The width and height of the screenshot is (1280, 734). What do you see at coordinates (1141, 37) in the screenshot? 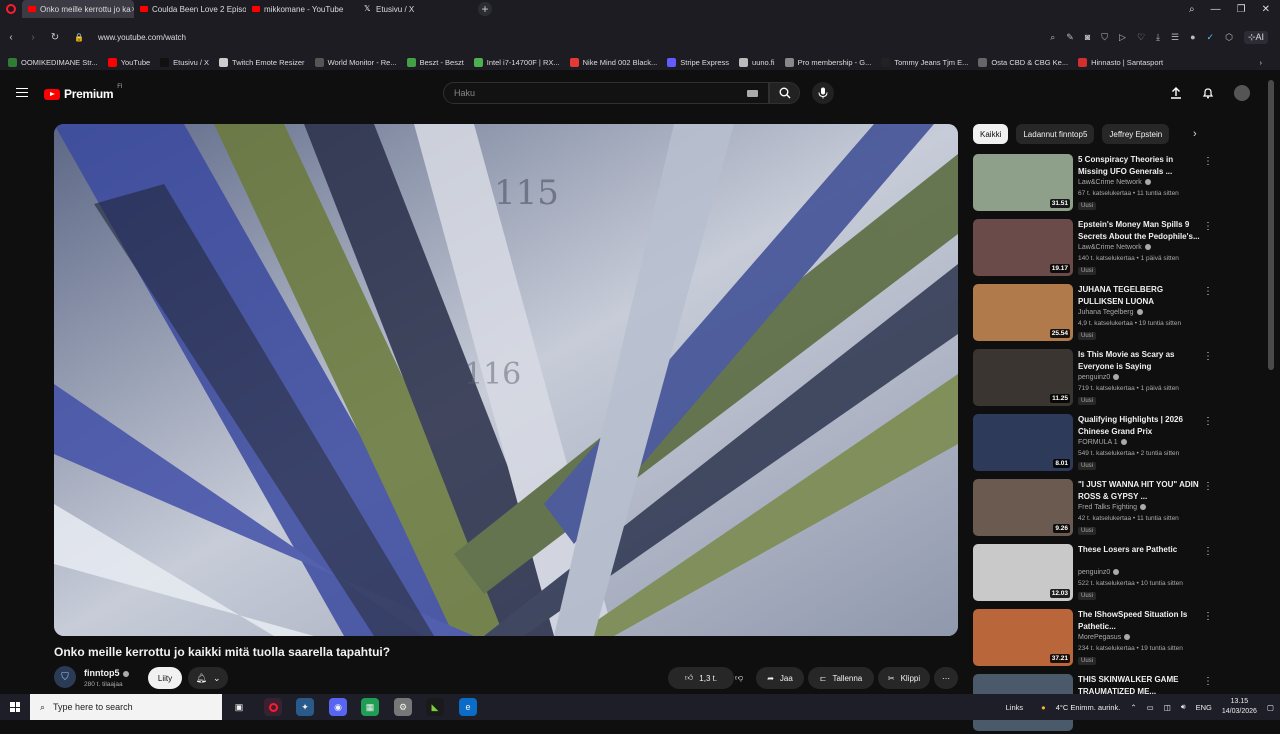
I see `heart-icon: ♡` at bounding box center [1141, 37].